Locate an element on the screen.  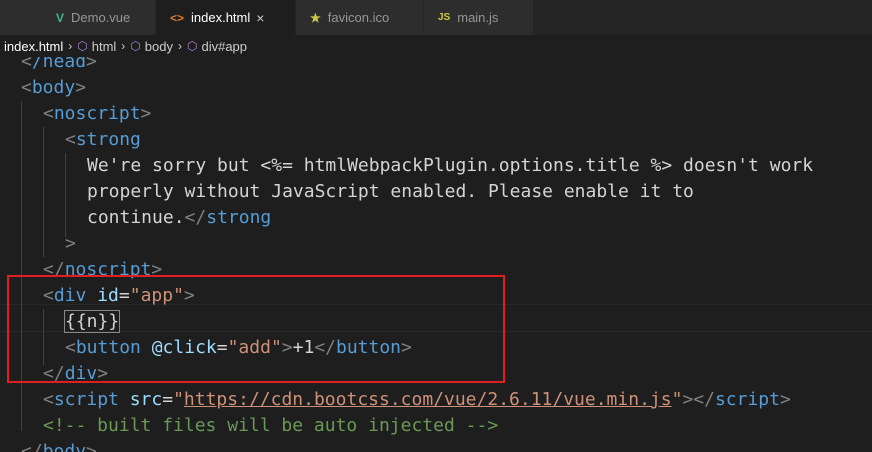
close-icon: × is located at coordinates (260, 18).